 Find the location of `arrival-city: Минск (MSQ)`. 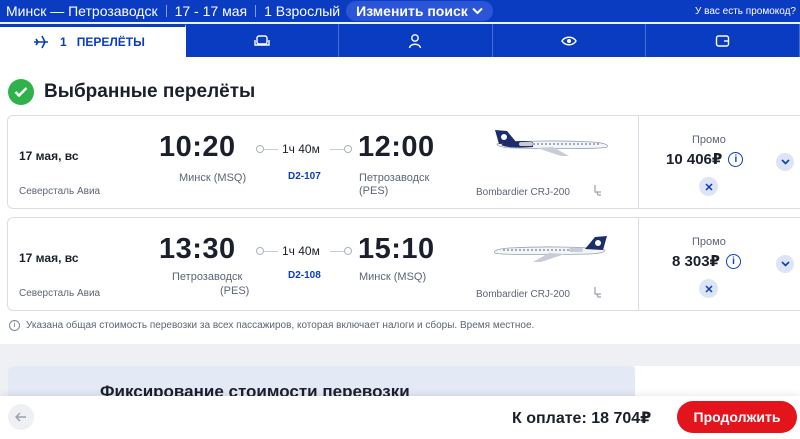

arrival-city: Минск (MSQ) is located at coordinates (393, 277).